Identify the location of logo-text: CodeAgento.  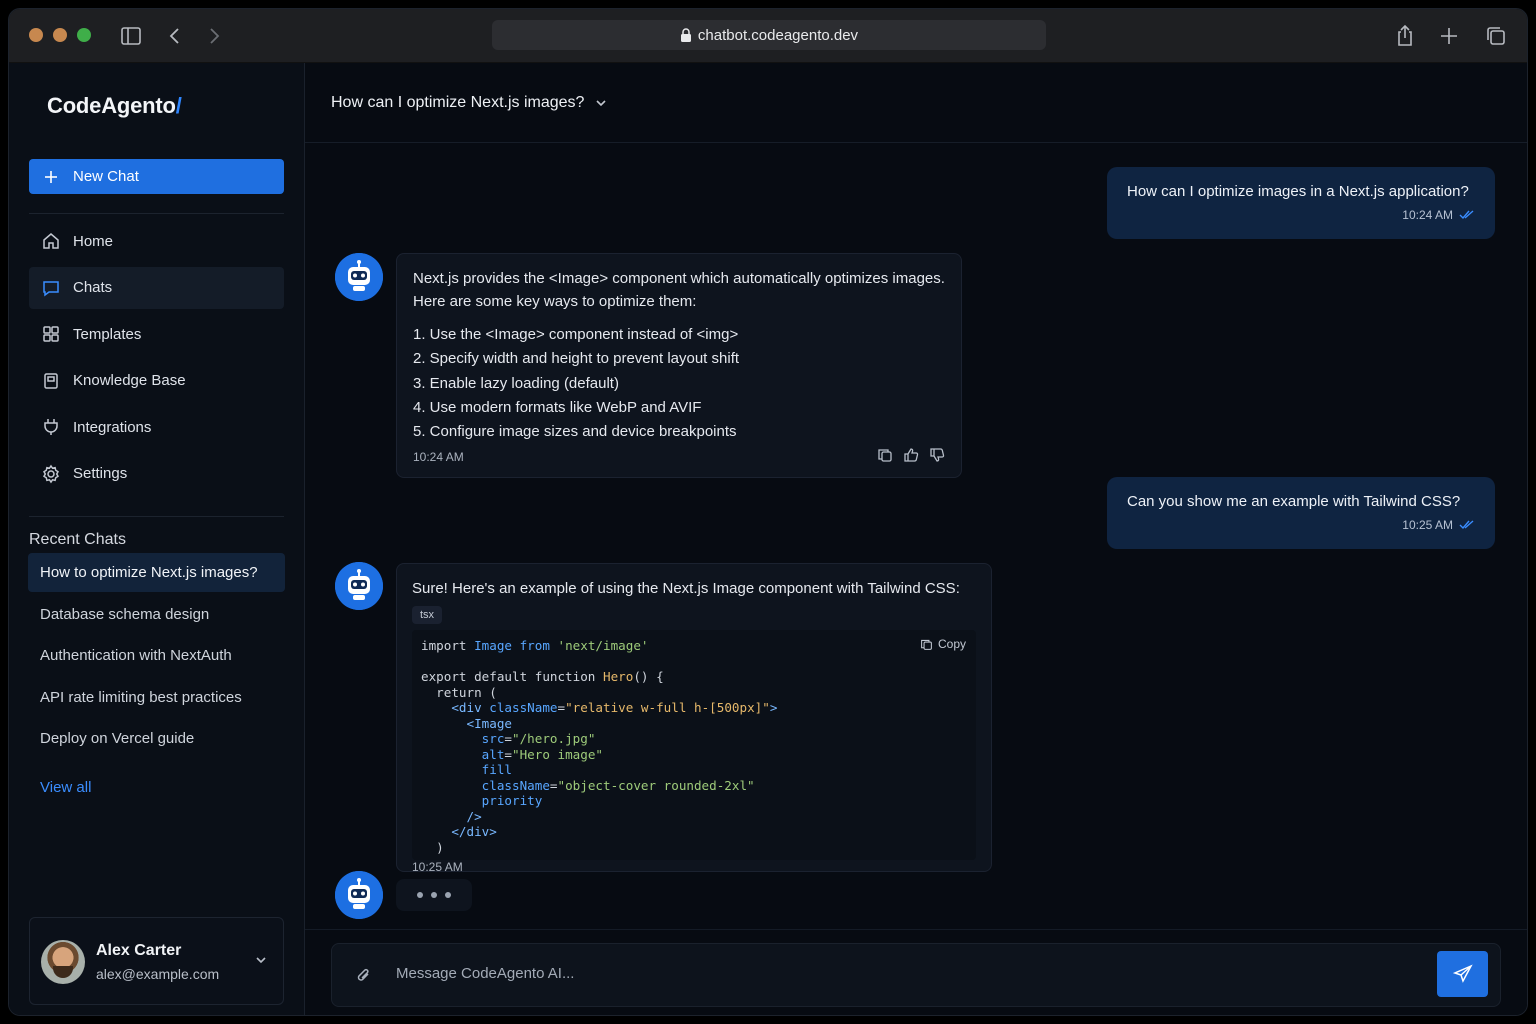
(111, 105).